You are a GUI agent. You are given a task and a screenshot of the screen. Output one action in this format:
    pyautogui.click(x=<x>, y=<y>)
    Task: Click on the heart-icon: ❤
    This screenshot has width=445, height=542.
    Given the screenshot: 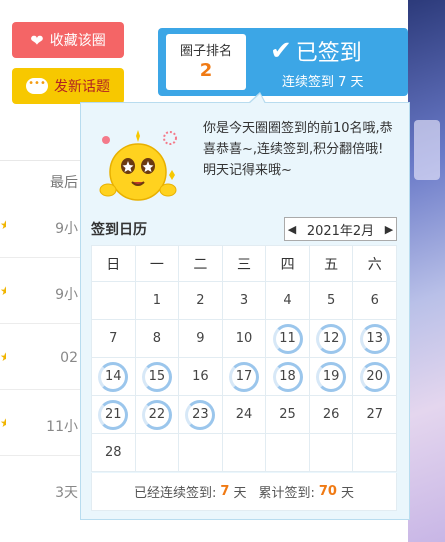 What is the action you would take?
    pyautogui.click(x=37, y=40)
    